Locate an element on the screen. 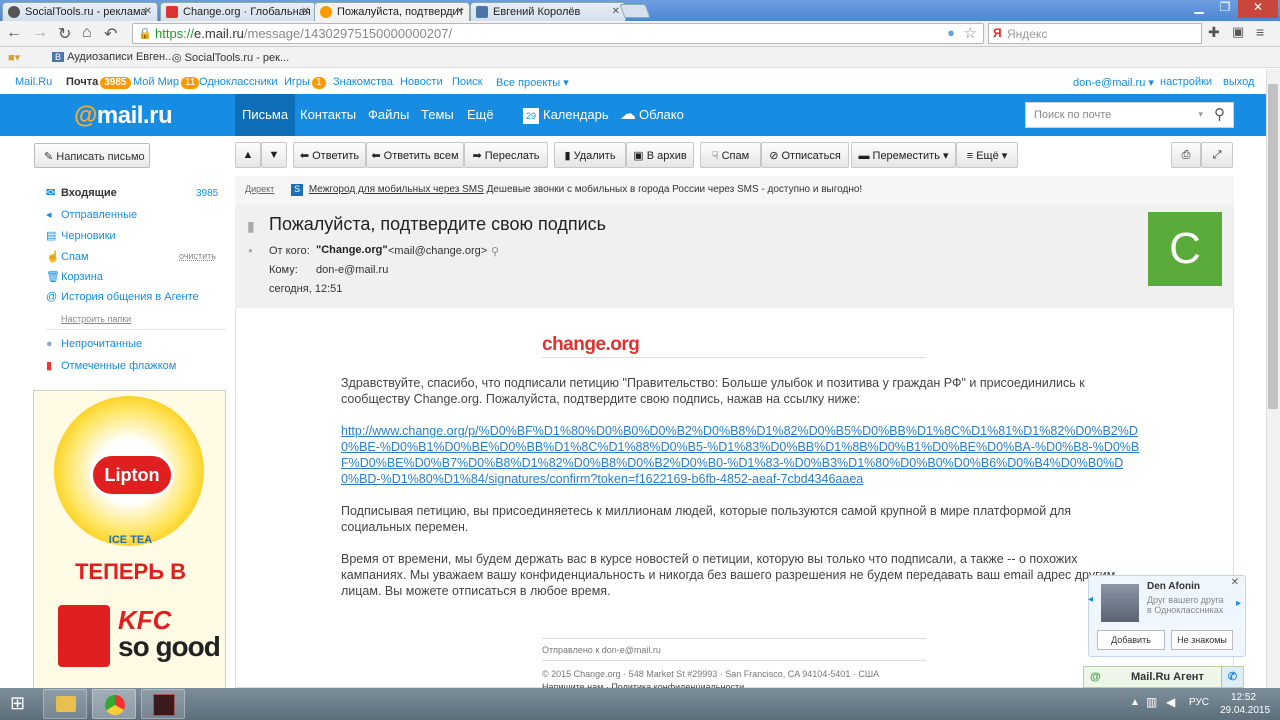 The image size is (1280, 720). undo-icon: ↶ is located at coordinates (110, 34).